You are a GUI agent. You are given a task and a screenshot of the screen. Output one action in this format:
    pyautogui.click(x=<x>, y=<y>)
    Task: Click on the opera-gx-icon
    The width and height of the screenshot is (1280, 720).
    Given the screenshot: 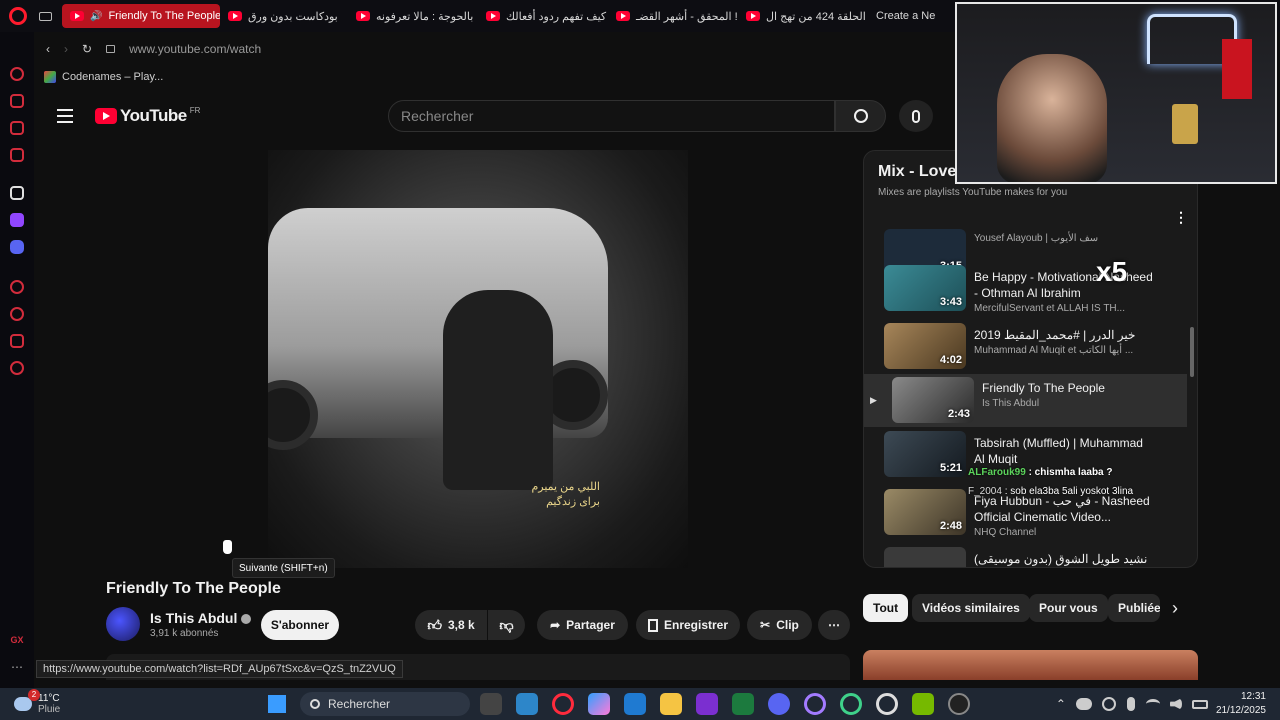 What is the action you would take?
    pyautogui.click(x=563, y=704)
    